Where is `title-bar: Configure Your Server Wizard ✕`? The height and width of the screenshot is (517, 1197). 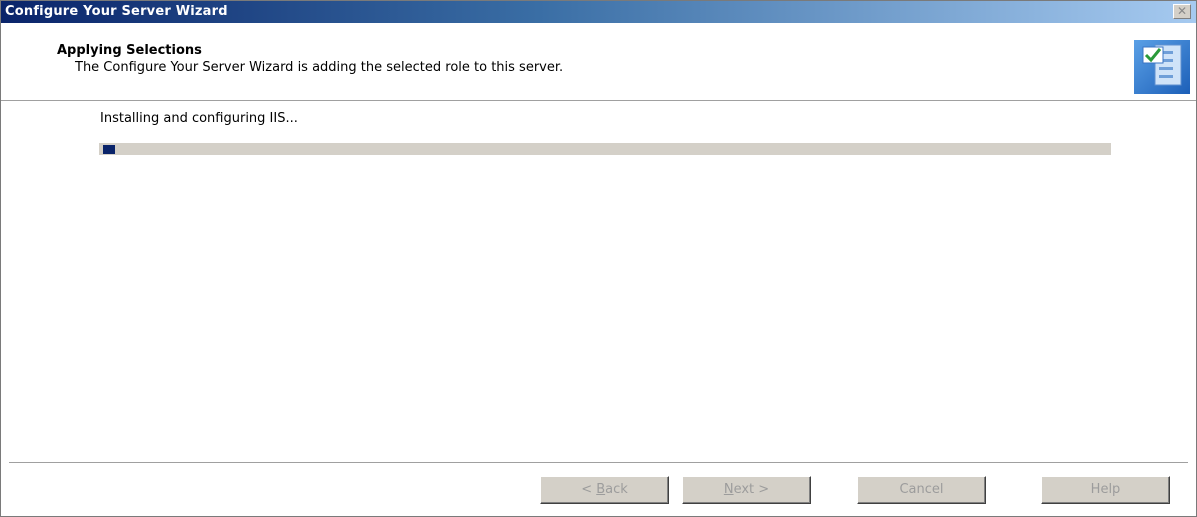
title-bar: Configure Your Server Wizard ✕ is located at coordinates (598, 12).